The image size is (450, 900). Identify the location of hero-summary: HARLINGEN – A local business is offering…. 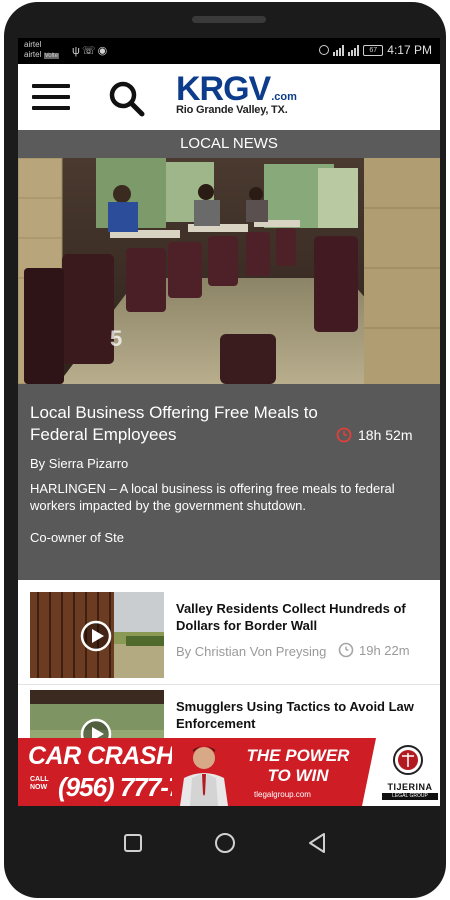
(212, 497).